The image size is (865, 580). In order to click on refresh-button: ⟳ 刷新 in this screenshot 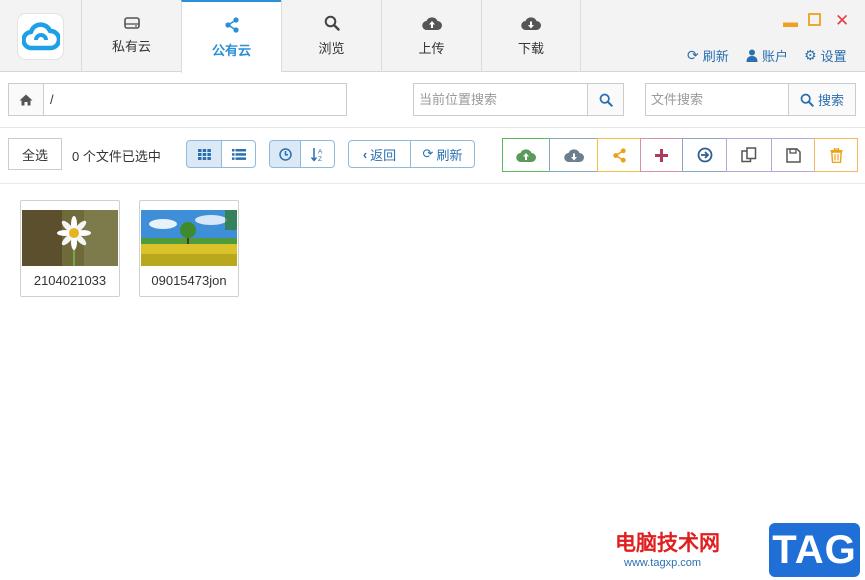, I will do `click(442, 154)`.